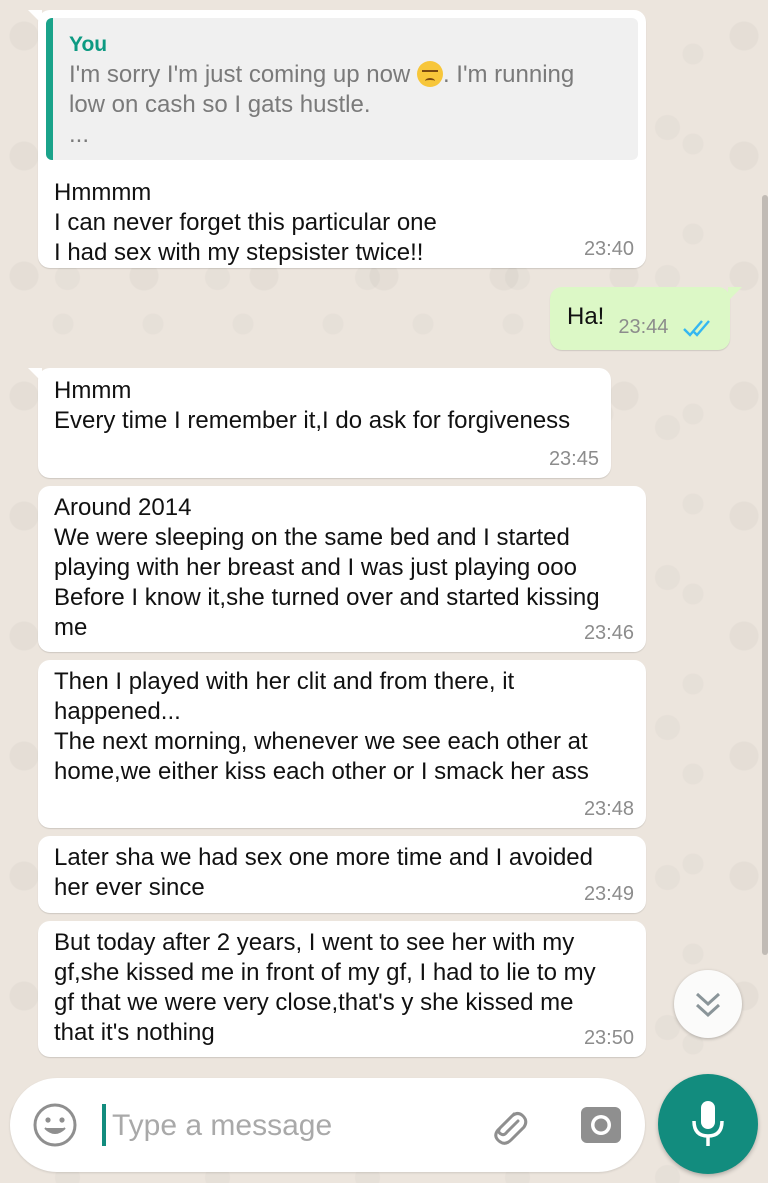 The width and height of the screenshot is (768, 1183). I want to click on message-meta: 23:44, so click(667, 327).